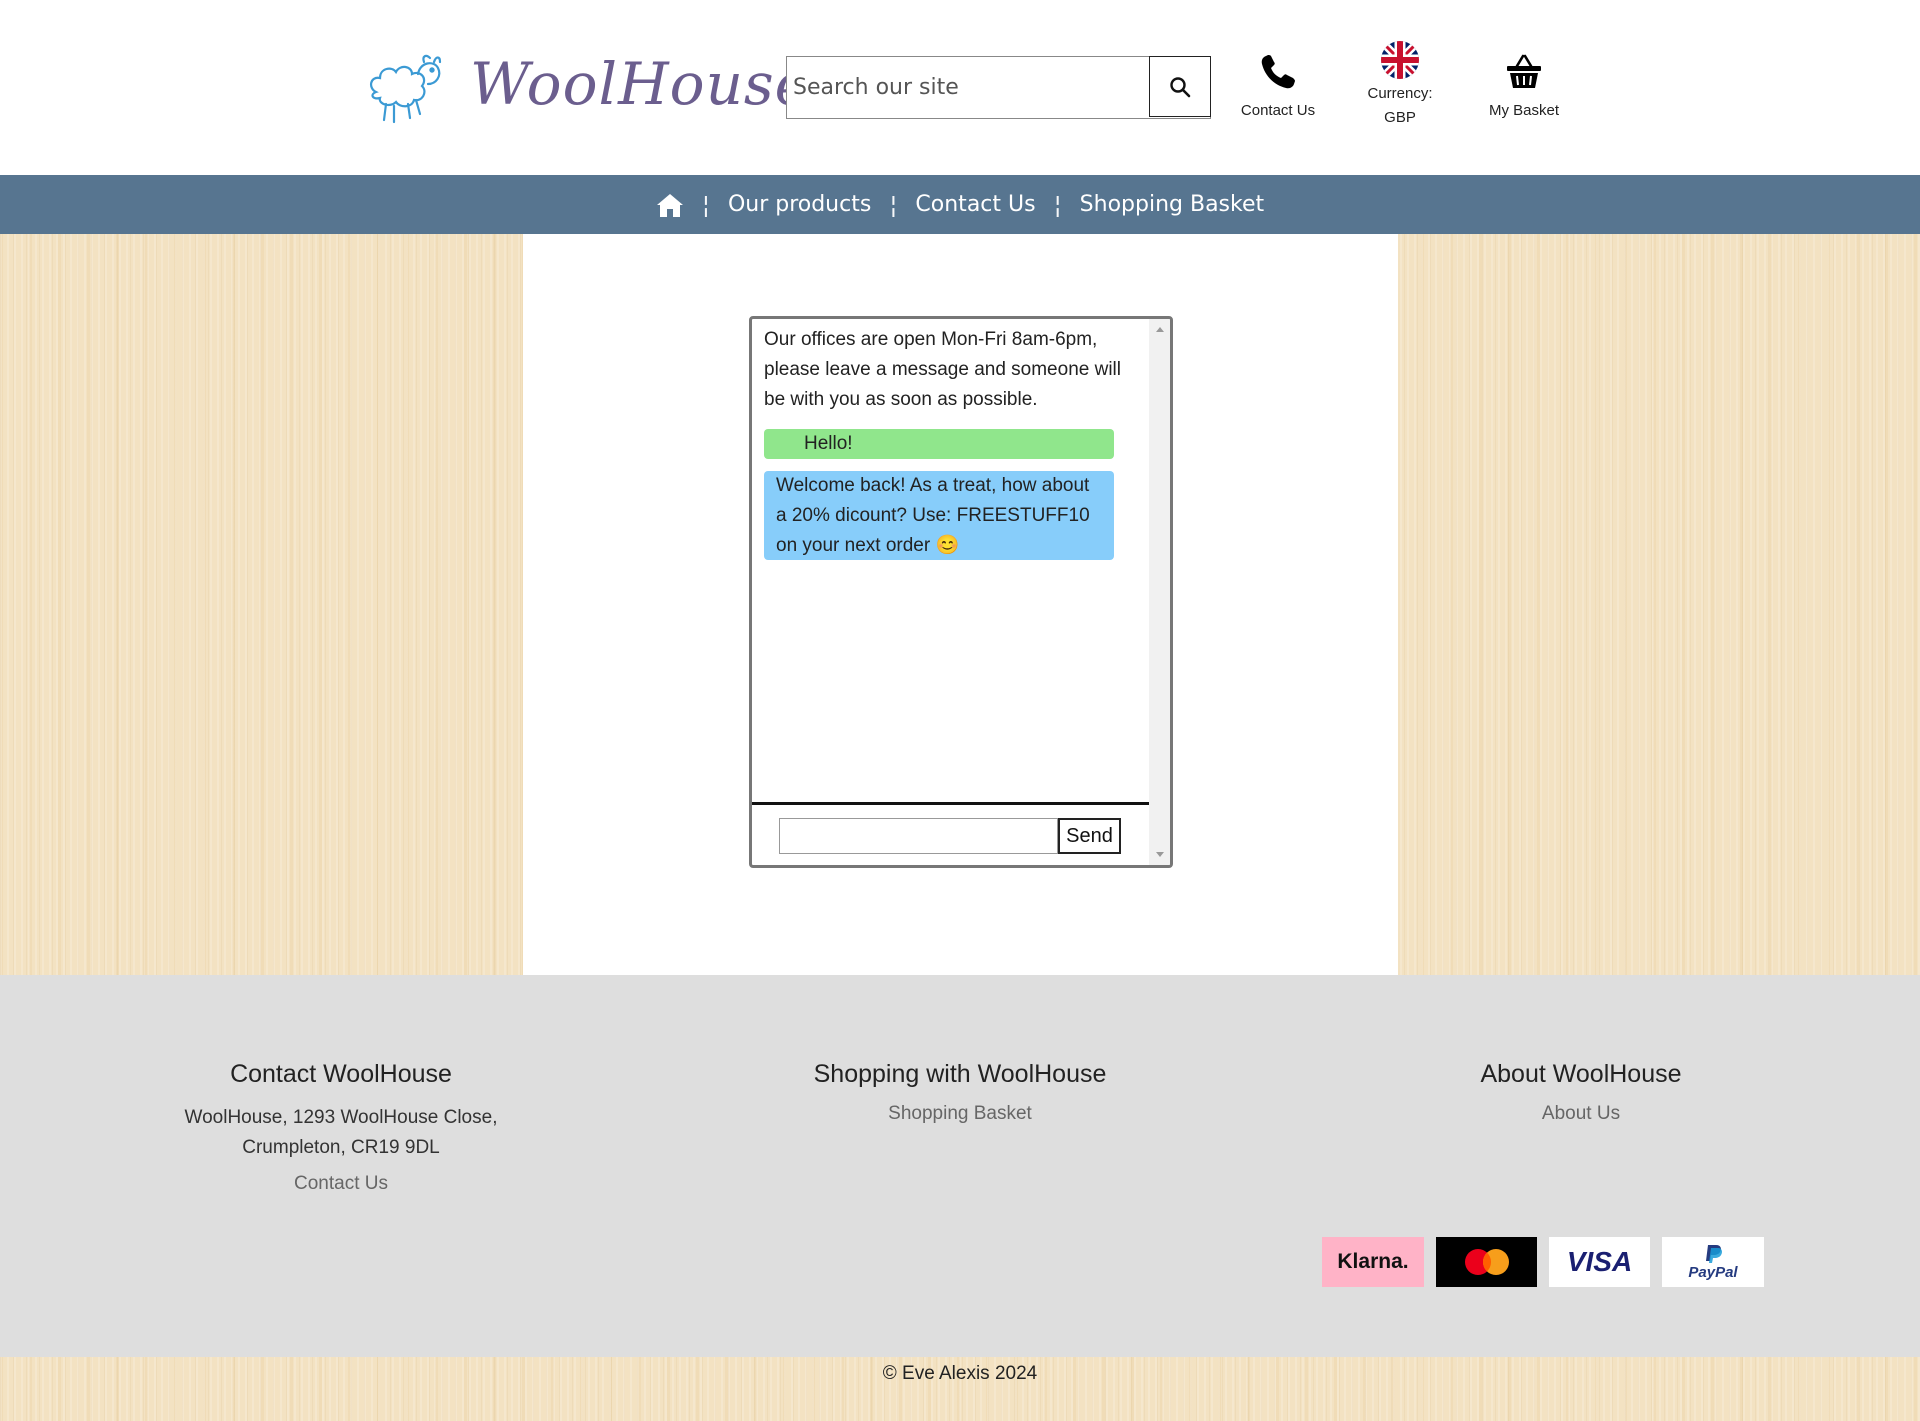  I want to click on currency-label: Currency:, so click(1400, 93).